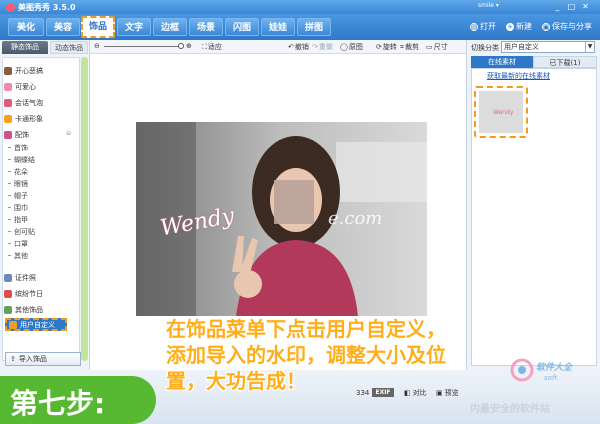 This screenshot has width=600, height=424. Describe the element at coordinates (565, 62) in the screenshot. I see `tab-downloaded: 已下载(1)` at that location.